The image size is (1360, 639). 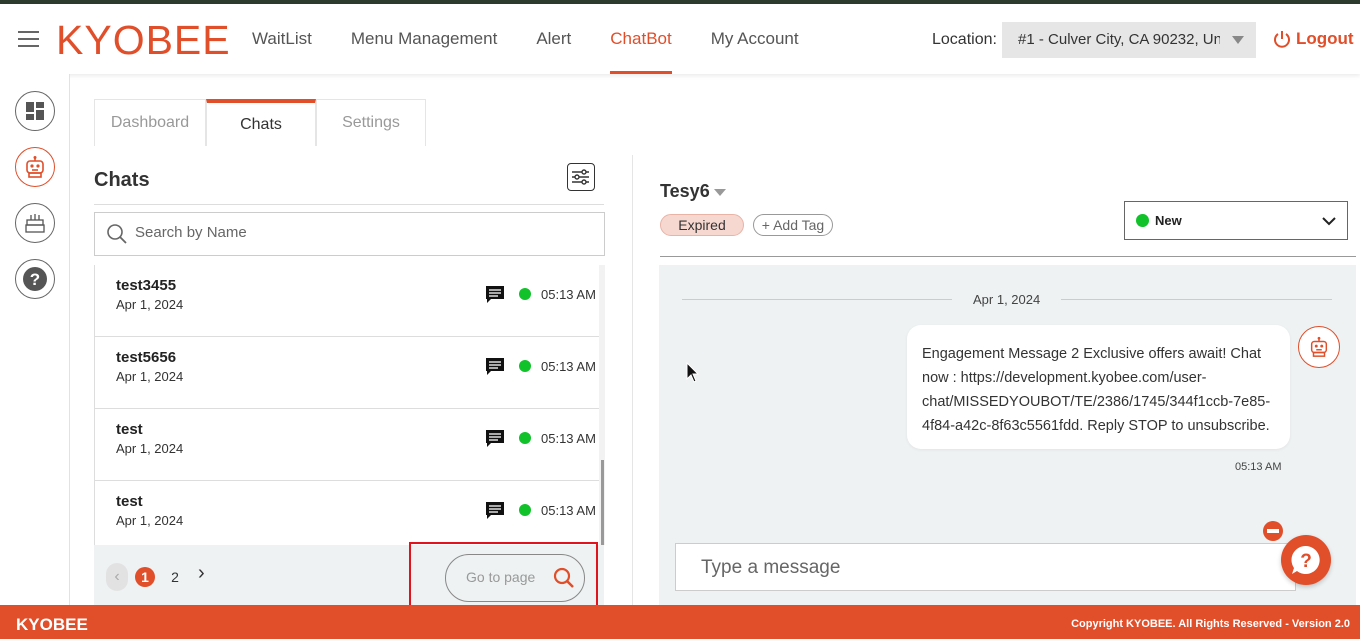 I want to click on sidebar-birthday-button, so click(x=35, y=223).